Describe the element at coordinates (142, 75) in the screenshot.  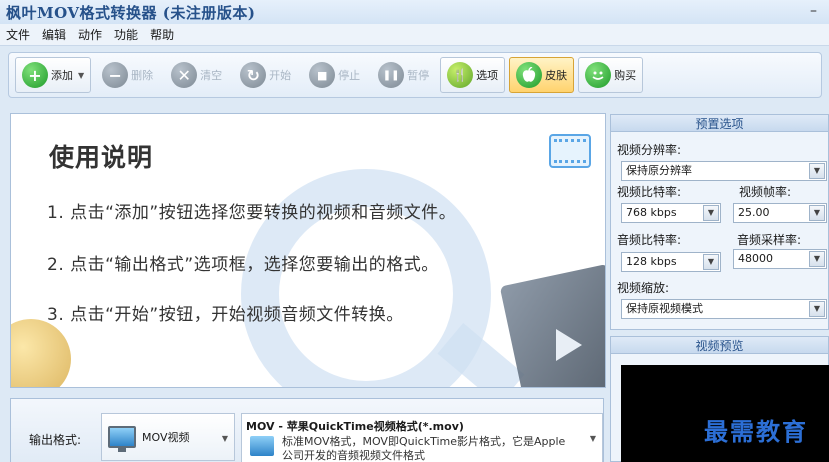
I see `delete-label: 删除` at that location.